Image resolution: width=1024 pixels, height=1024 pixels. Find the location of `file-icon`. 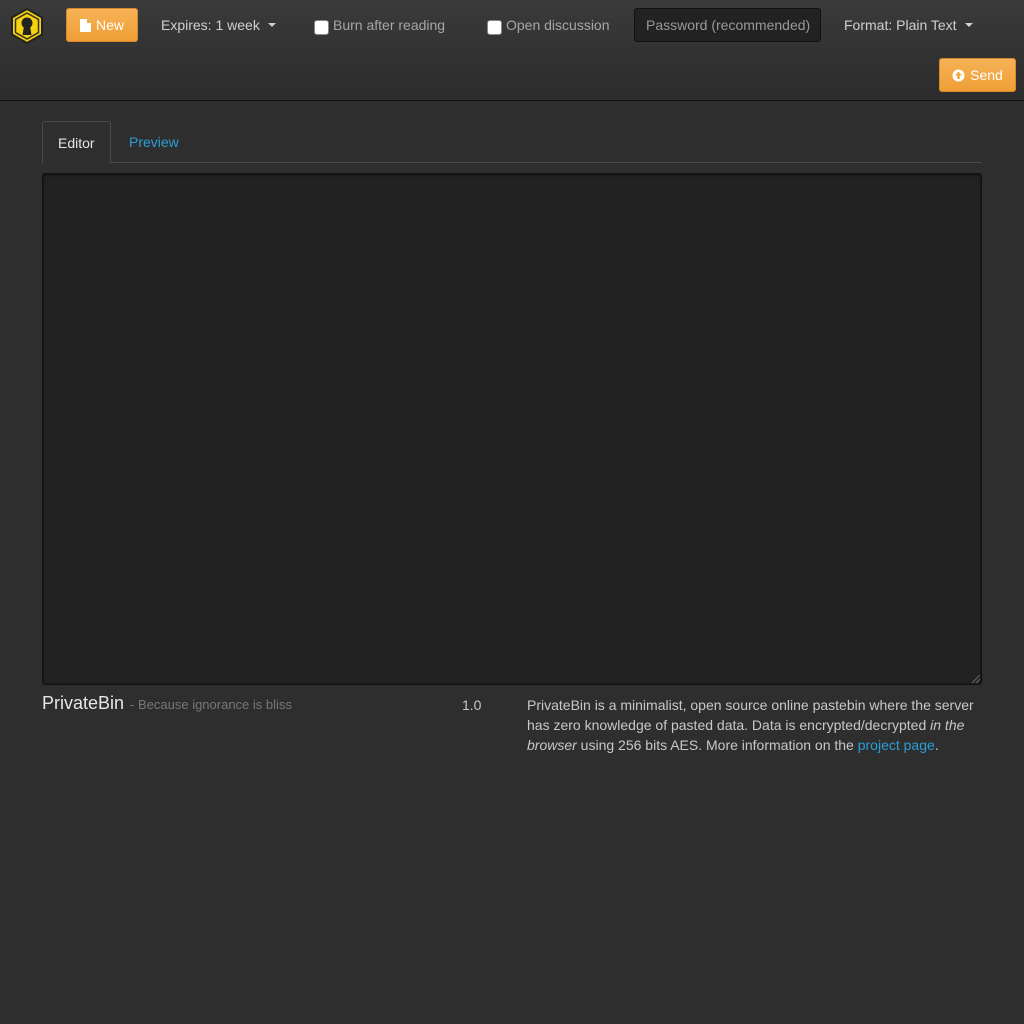

file-icon is located at coordinates (85, 25).